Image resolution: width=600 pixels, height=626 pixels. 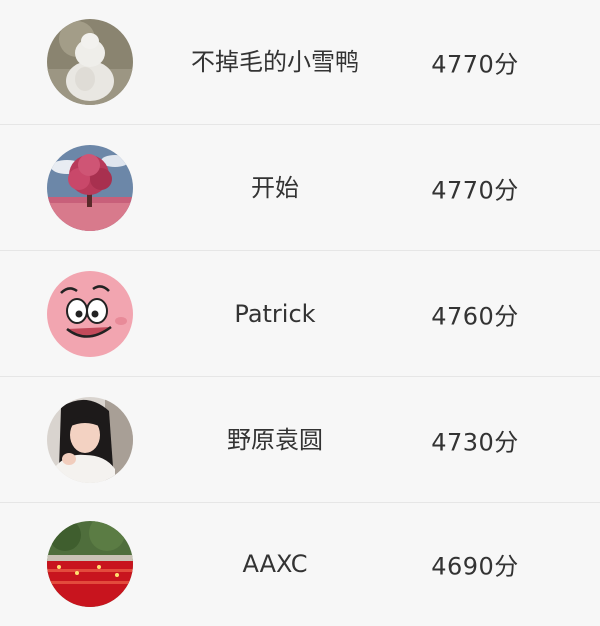 What do you see at coordinates (475, 442) in the screenshot?
I see `player-score: 4730分` at bounding box center [475, 442].